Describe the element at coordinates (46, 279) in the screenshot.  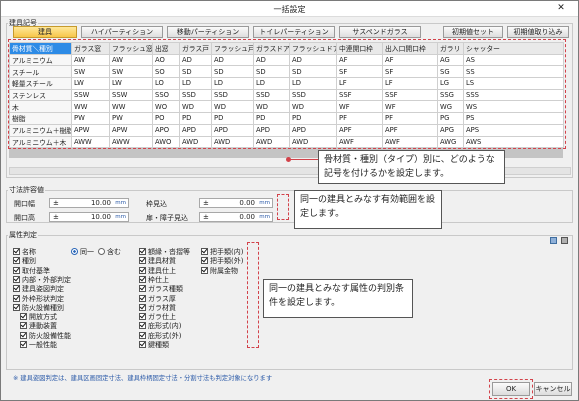
I see `checkbox-label: 内部・外部判定` at that location.